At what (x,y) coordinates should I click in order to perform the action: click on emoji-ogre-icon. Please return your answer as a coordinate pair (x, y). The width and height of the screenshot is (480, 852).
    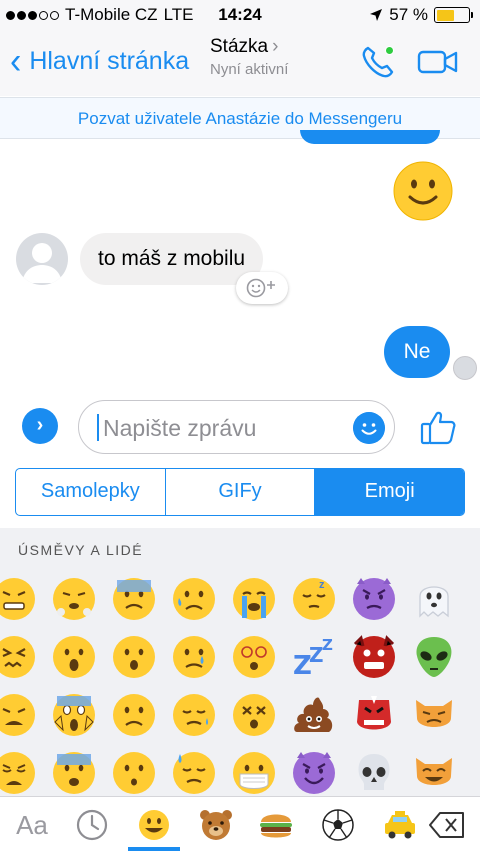
    Looking at the image, I should click on (374, 657).